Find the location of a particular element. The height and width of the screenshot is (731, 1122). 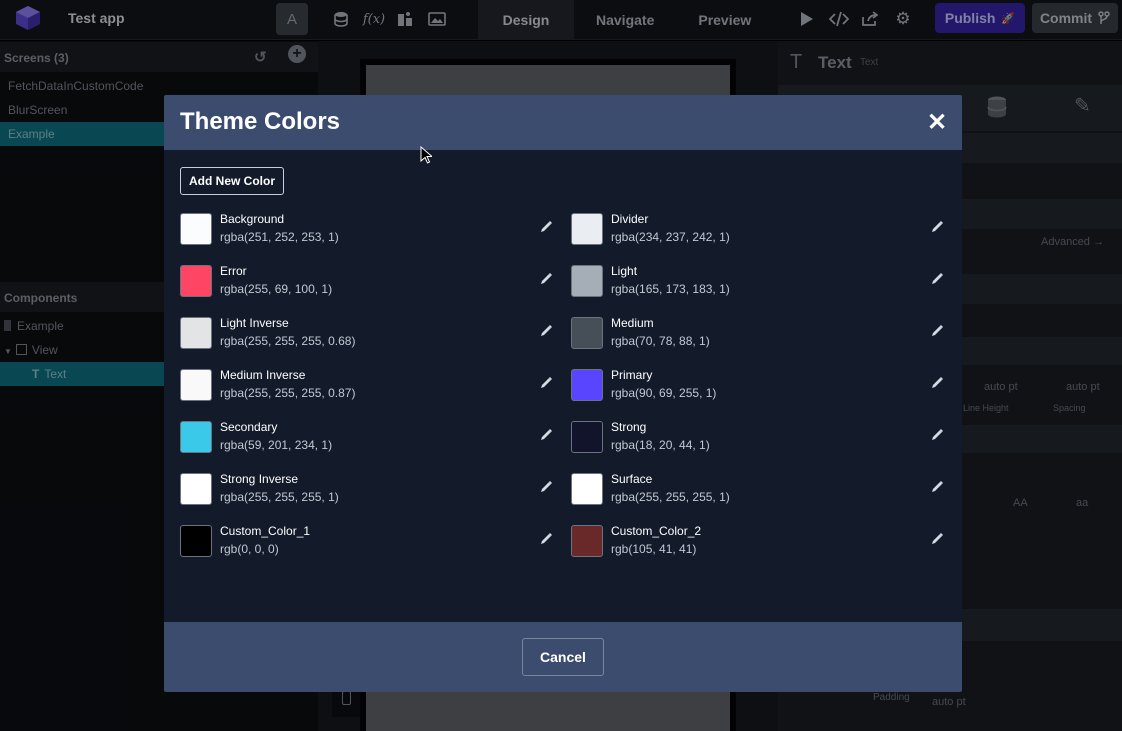

color-value: rgba(59, 201, 234, 1) is located at coordinates (276, 445).